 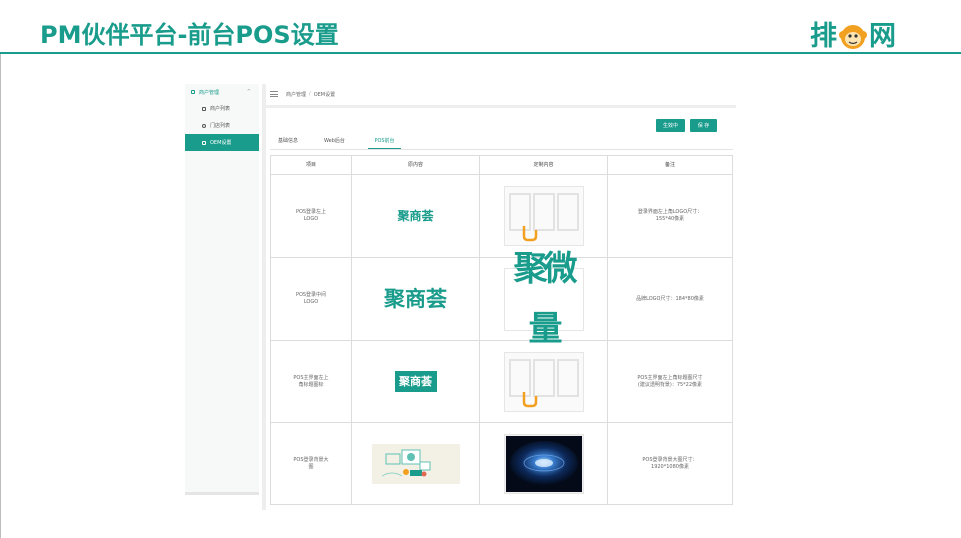 I want to click on item-text-line: POS登录背景大, so click(x=311, y=459).